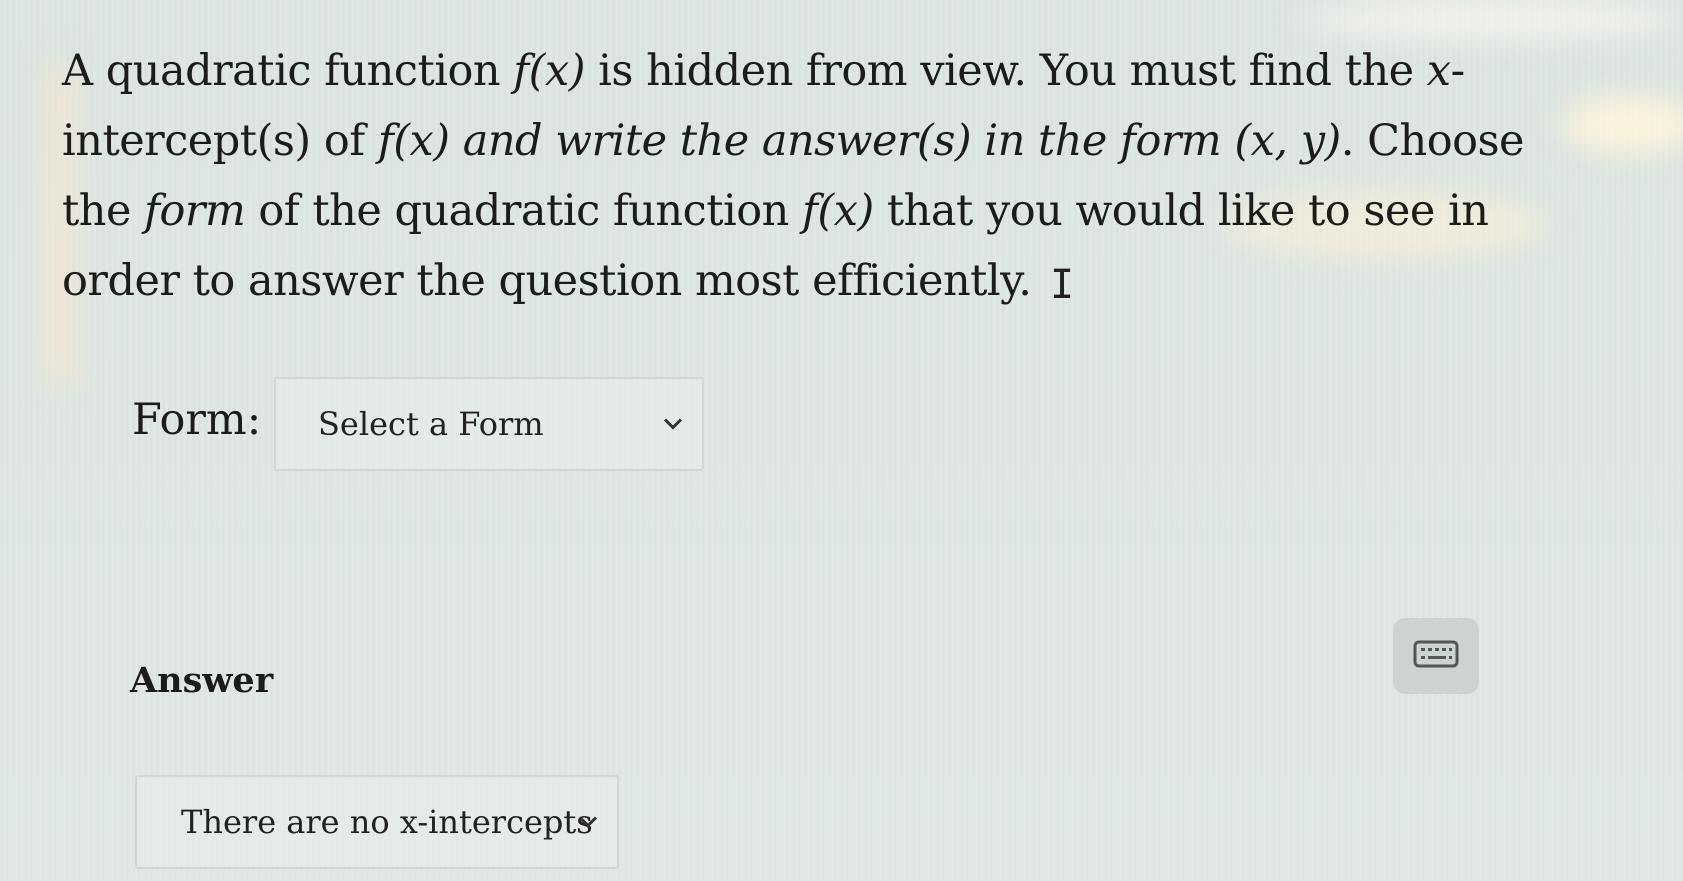  I want to click on answer-select-dropdown: There are no x-intercepts, so click(377, 822).